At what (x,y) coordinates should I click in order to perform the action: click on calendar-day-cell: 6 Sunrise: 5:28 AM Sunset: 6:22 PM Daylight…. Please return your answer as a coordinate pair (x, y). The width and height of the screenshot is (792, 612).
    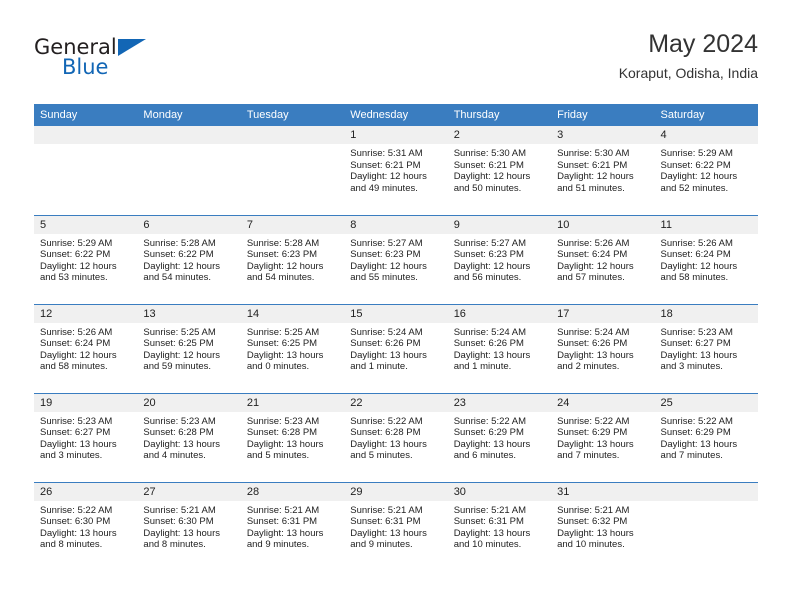
    Looking at the image, I should click on (189, 259).